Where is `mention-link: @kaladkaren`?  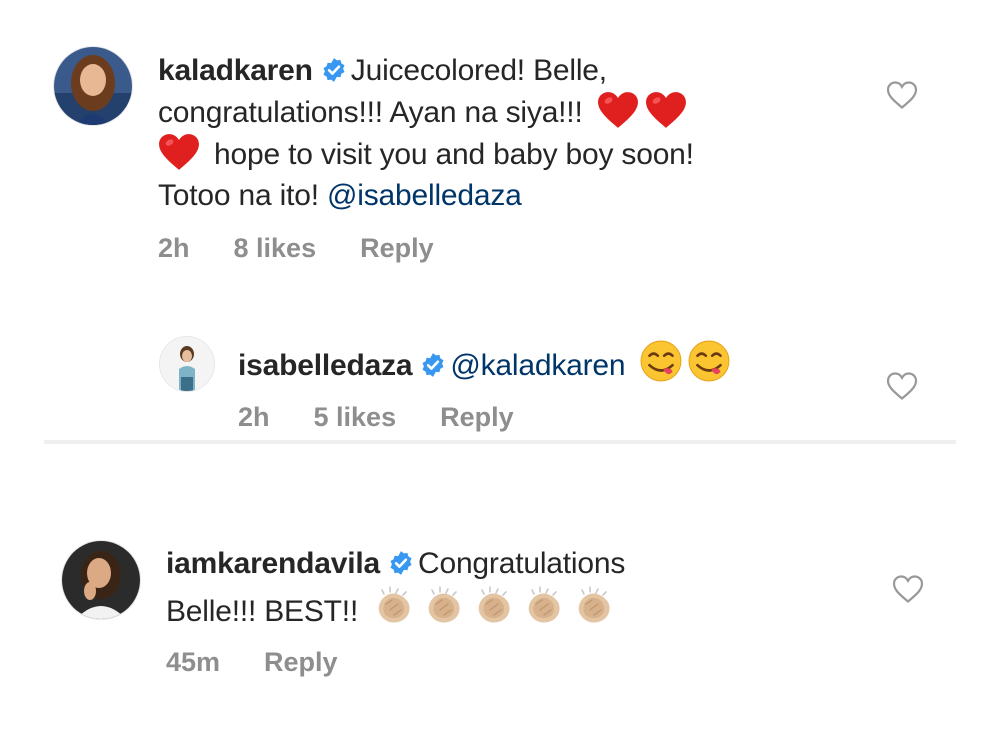
mention-link: @kaladkaren is located at coordinates (537, 365).